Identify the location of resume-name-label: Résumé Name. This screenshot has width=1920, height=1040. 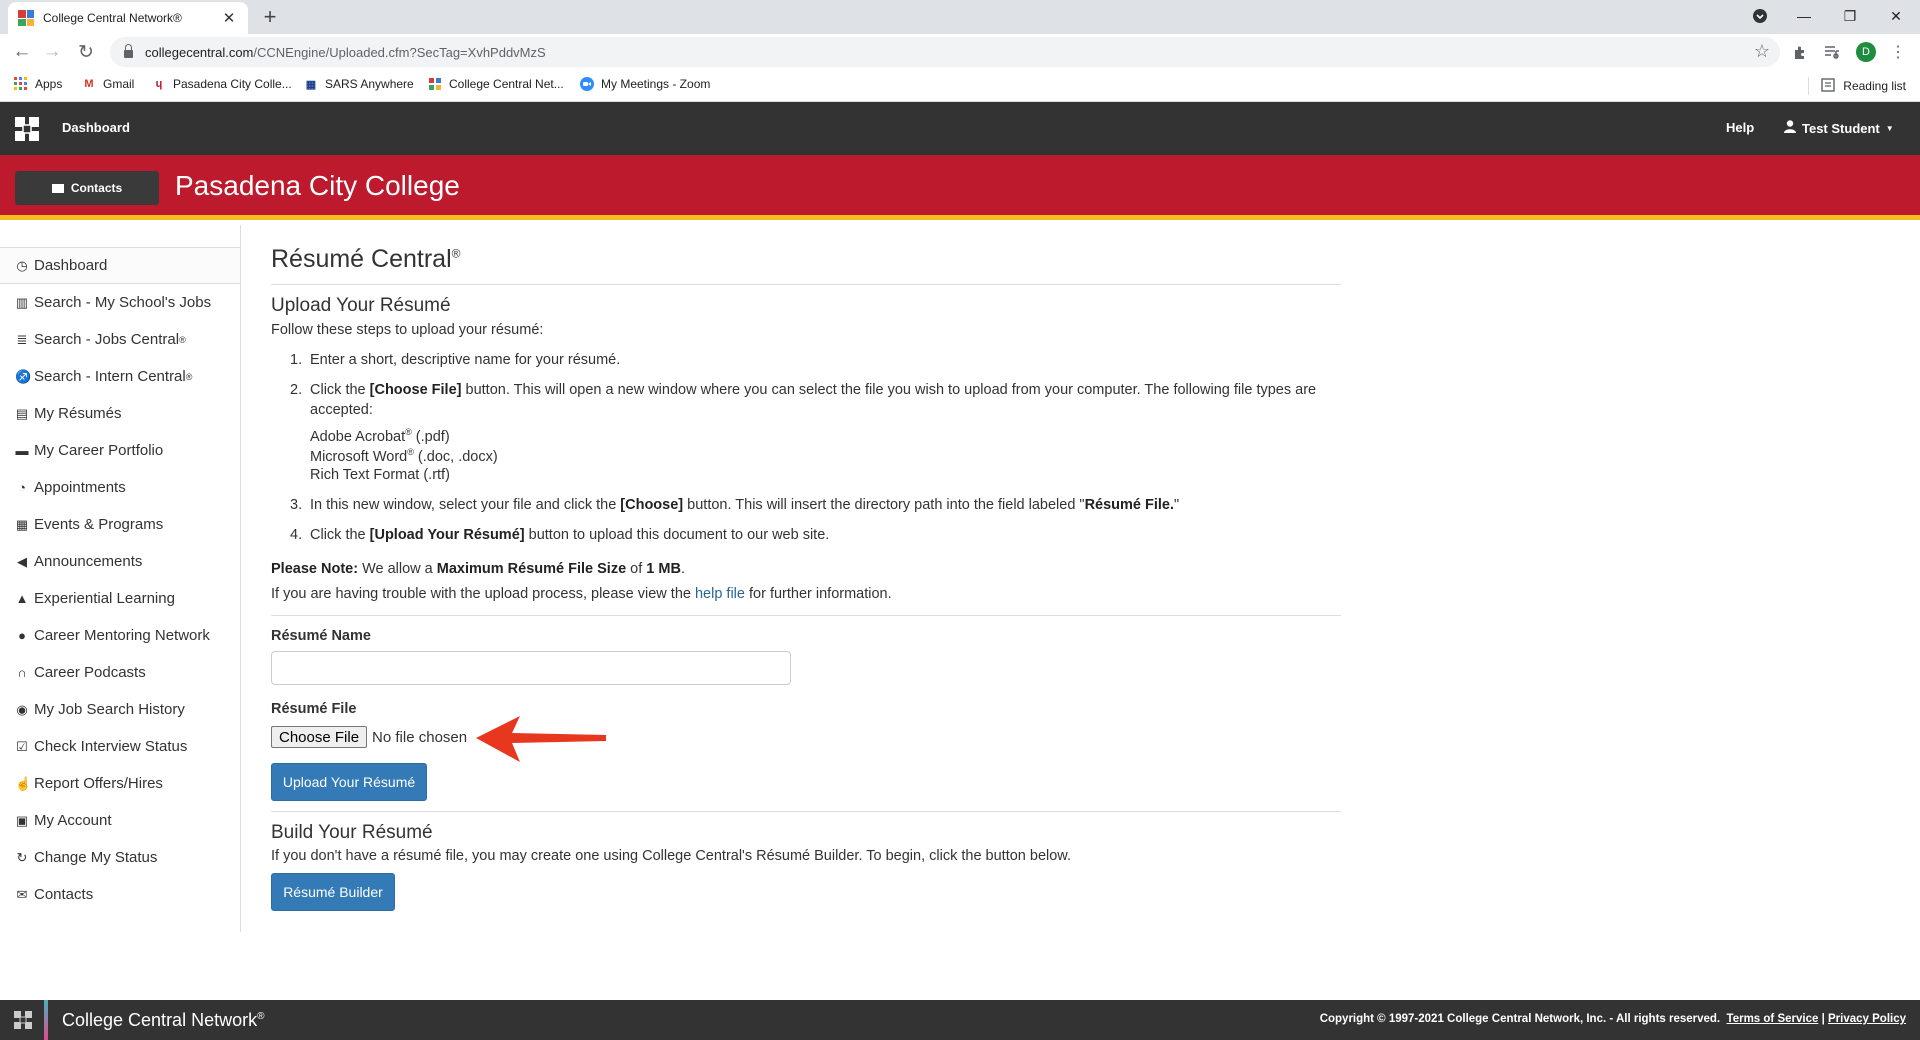
(321, 636).